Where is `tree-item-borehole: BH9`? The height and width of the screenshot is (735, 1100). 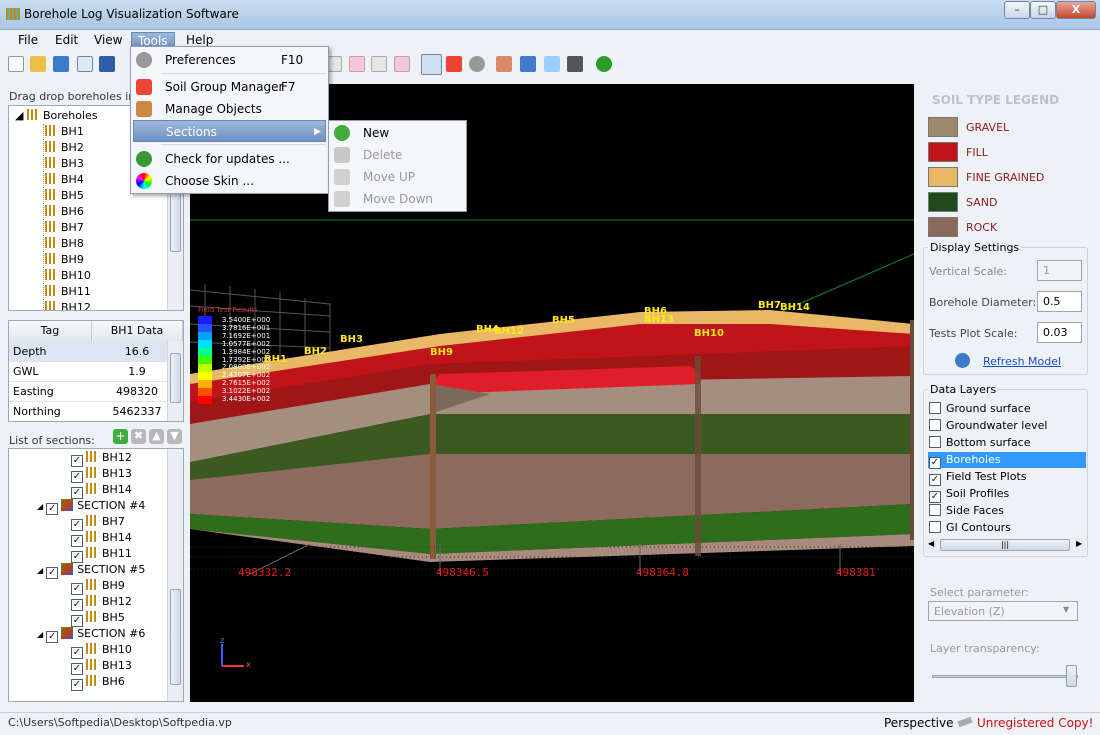
tree-item-borehole: BH9 is located at coordinates (64, 260).